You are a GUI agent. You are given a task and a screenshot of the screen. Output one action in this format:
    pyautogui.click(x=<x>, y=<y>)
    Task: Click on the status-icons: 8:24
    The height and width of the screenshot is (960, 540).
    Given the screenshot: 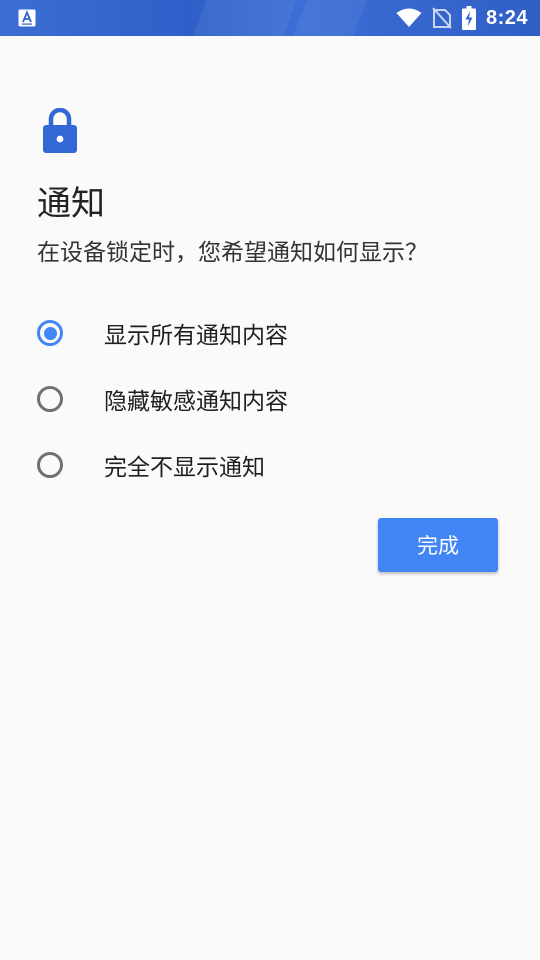 What is the action you would take?
    pyautogui.click(x=462, y=18)
    